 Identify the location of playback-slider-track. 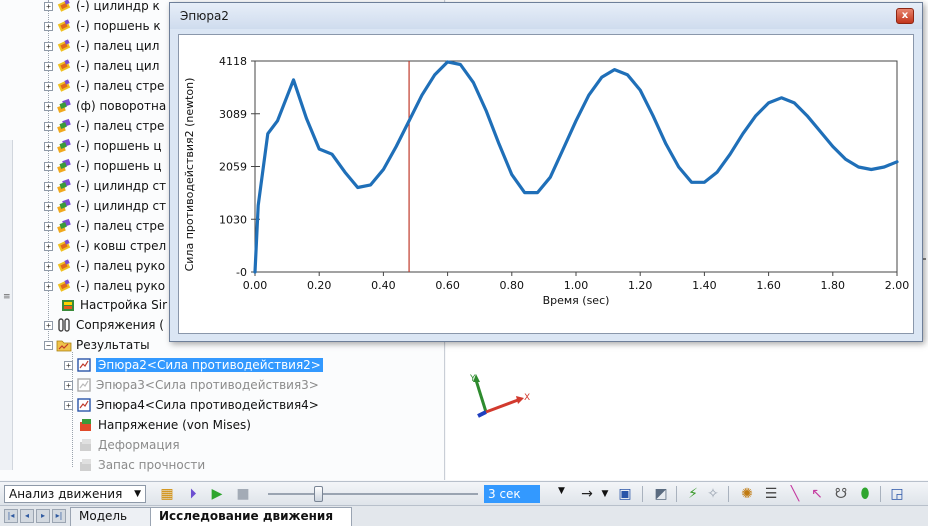
(373, 494).